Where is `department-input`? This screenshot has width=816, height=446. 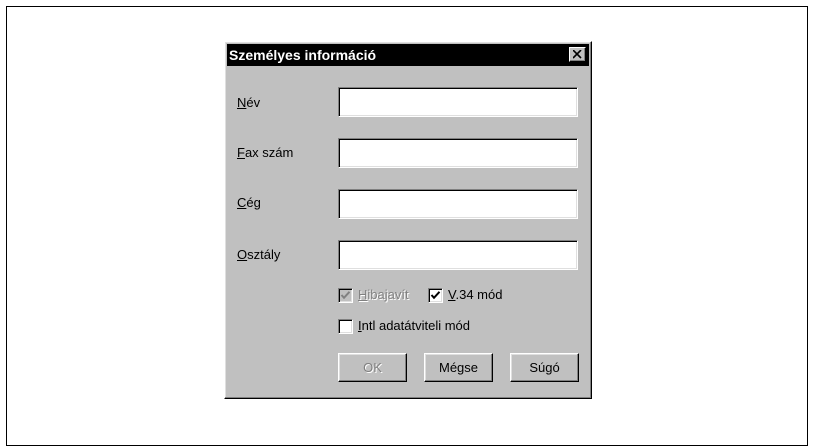 department-input is located at coordinates (458, 255).